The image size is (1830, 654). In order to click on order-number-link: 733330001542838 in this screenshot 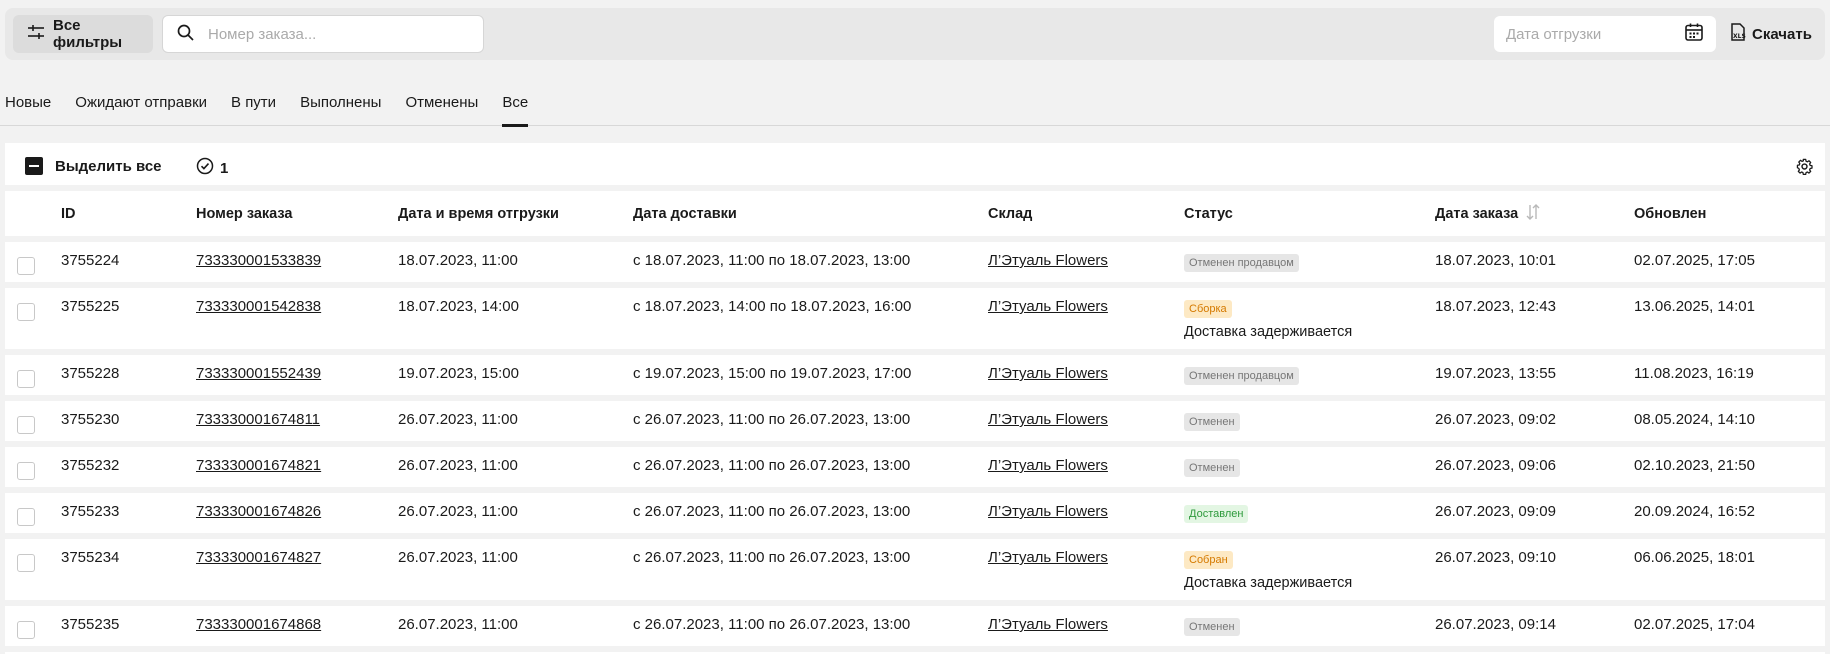, I will do `click(258, 306)`.